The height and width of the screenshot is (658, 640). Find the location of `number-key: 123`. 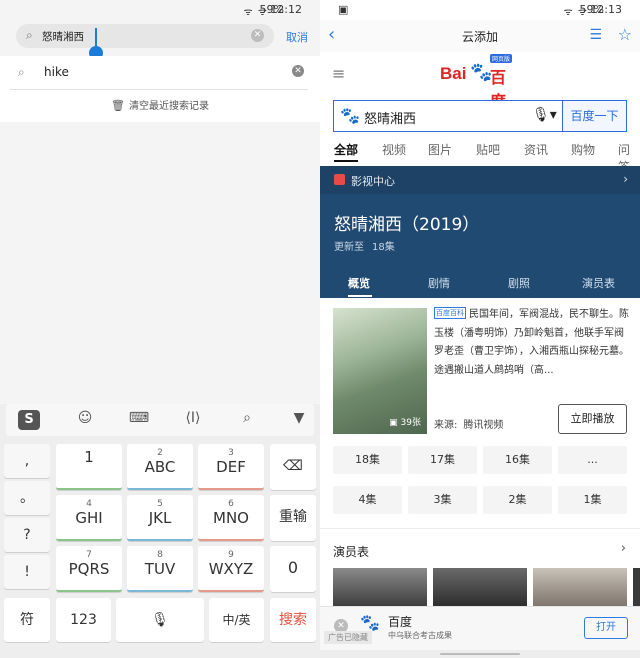

number-key: 123 is located at coordinates (83, 620).